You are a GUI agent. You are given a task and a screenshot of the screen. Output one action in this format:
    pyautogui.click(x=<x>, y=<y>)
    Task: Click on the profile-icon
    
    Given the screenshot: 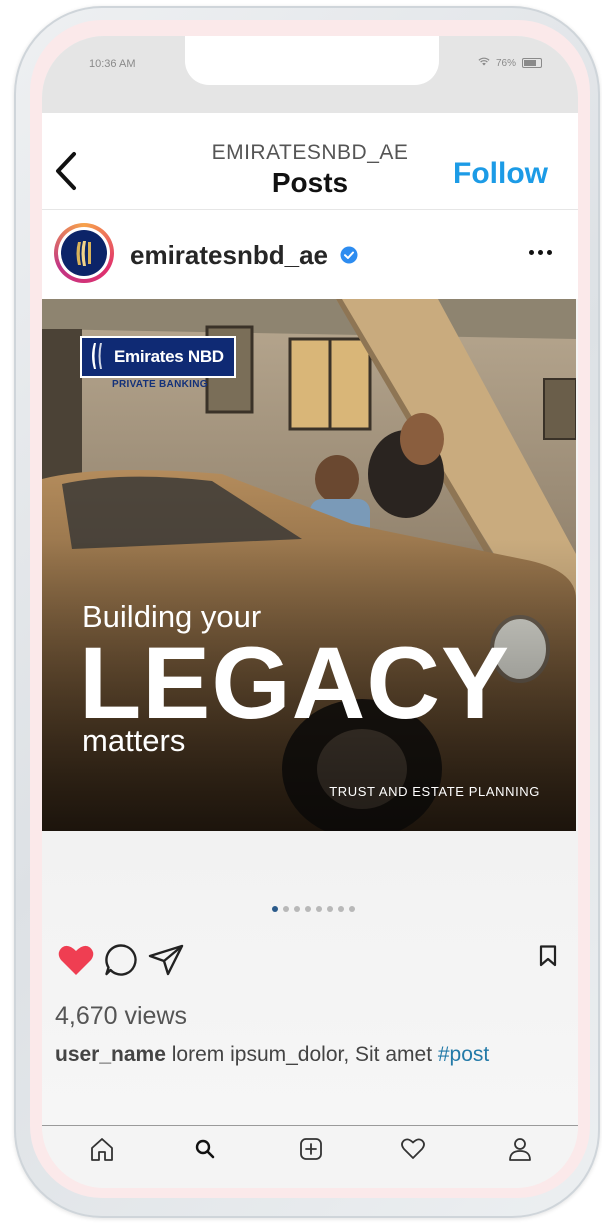 What is the action you would take?
    pyautogui.click(x=520, y=1149)
    